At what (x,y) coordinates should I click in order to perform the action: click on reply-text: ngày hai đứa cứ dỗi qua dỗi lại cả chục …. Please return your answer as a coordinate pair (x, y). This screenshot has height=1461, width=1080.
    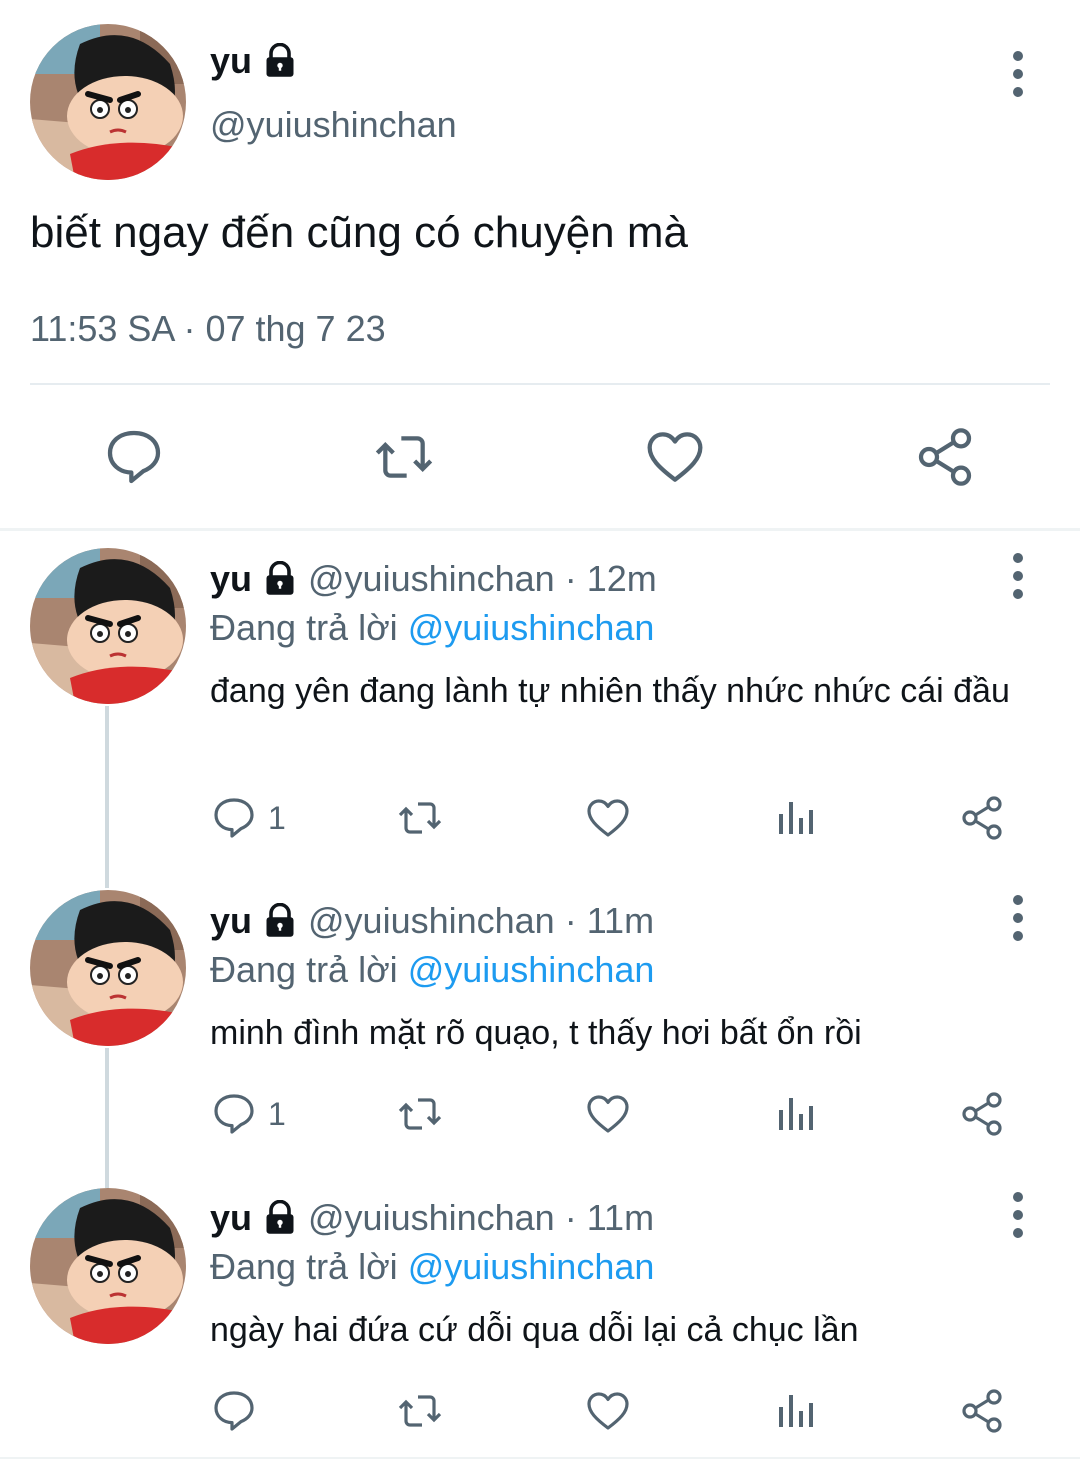
    Looking at the image, I should click on (534, 1330).